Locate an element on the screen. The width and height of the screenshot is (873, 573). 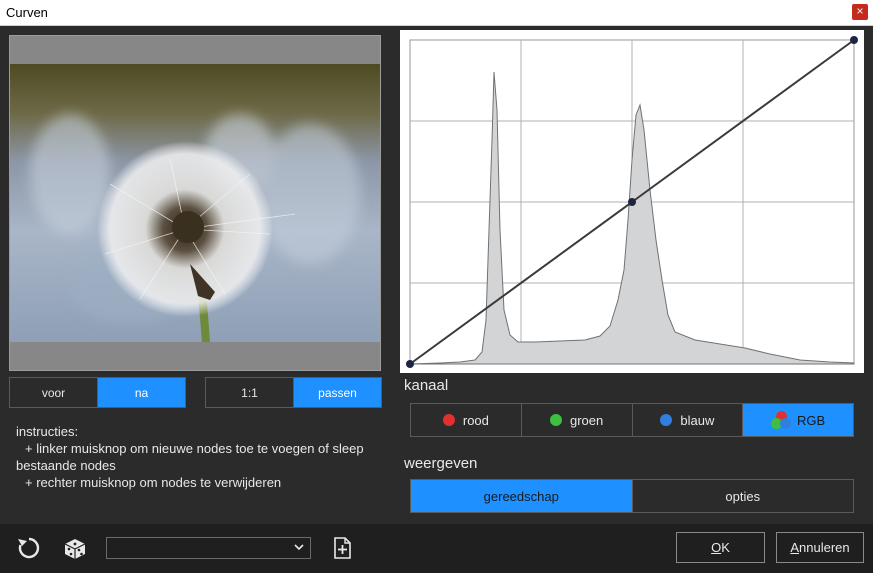
cancel-mnemonic: A is located at coordinates (795, 547).